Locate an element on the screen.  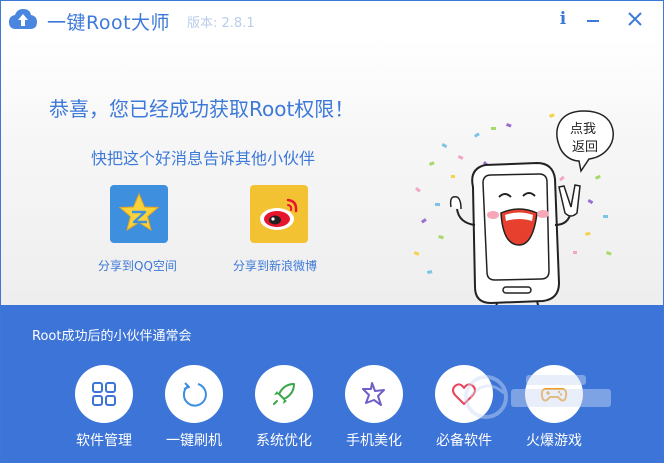
title-bar: 一键Root大师 版本: 2.8.1 i is located at coordinates (332, 20).